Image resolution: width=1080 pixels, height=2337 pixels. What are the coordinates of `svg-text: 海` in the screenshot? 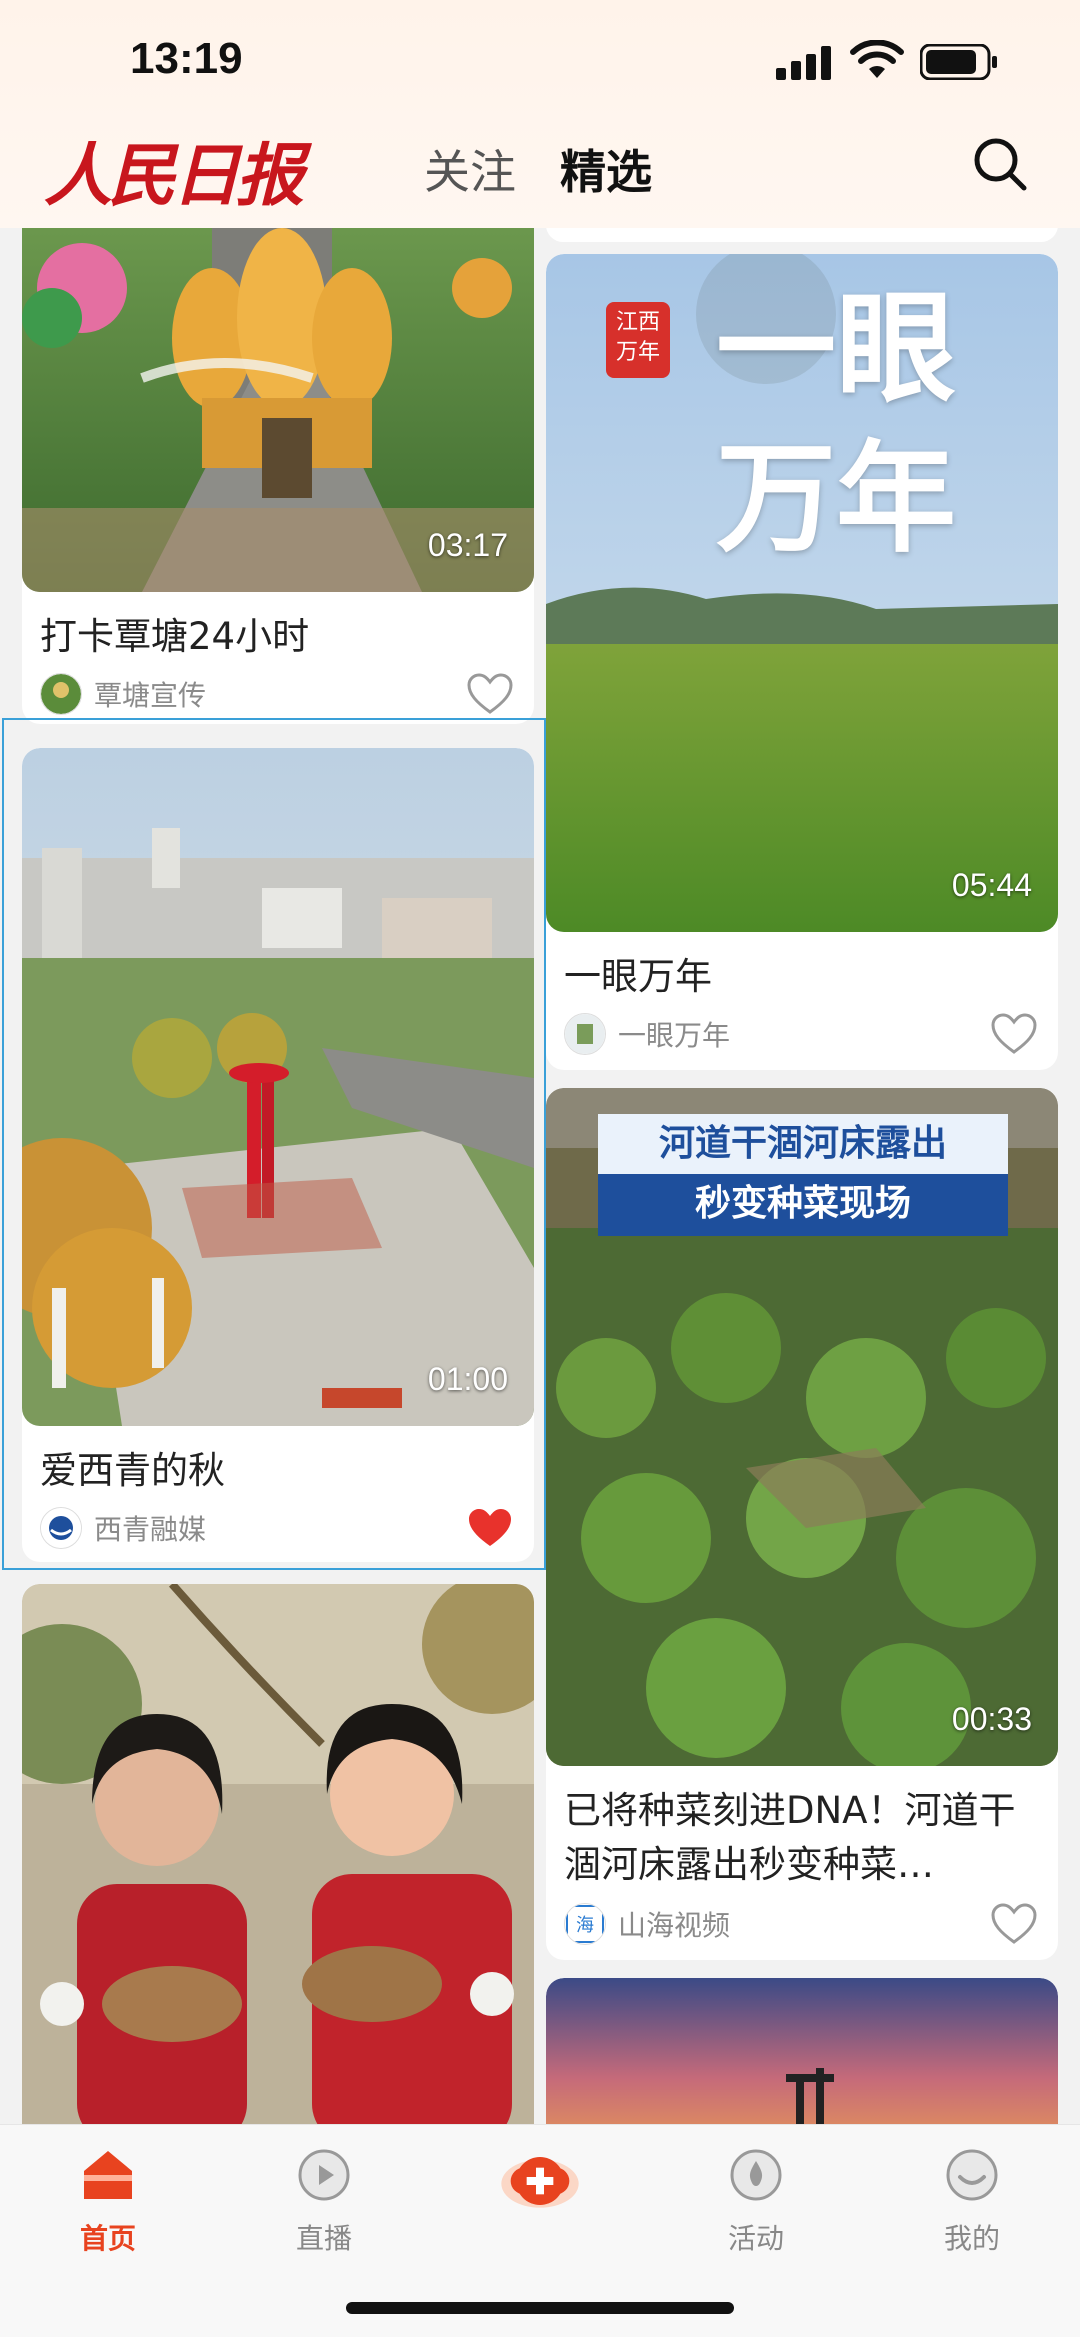 It's located at (585, 1925).